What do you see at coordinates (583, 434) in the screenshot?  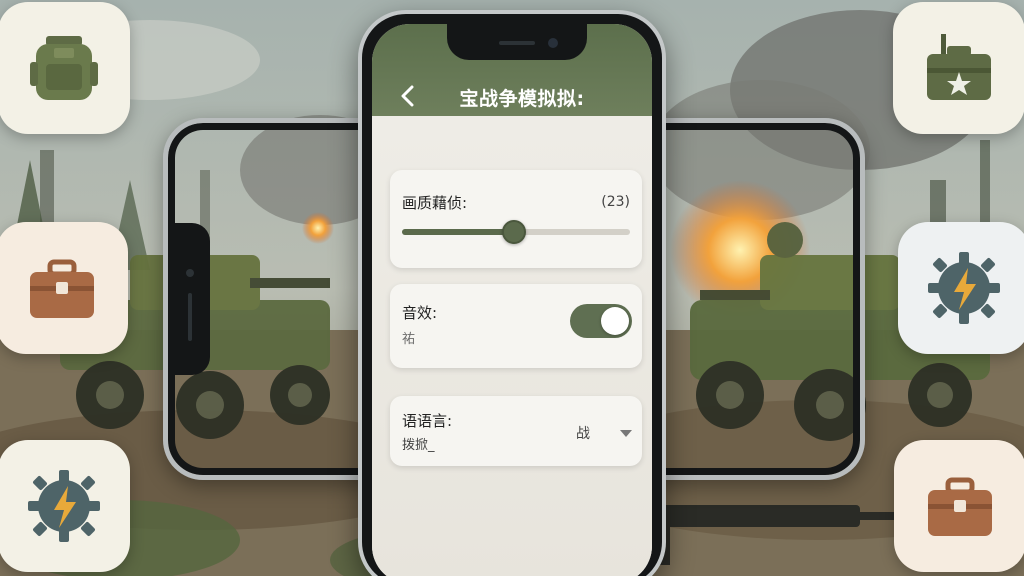 I see `language-selected: 战` at bounding box center [583, 434].